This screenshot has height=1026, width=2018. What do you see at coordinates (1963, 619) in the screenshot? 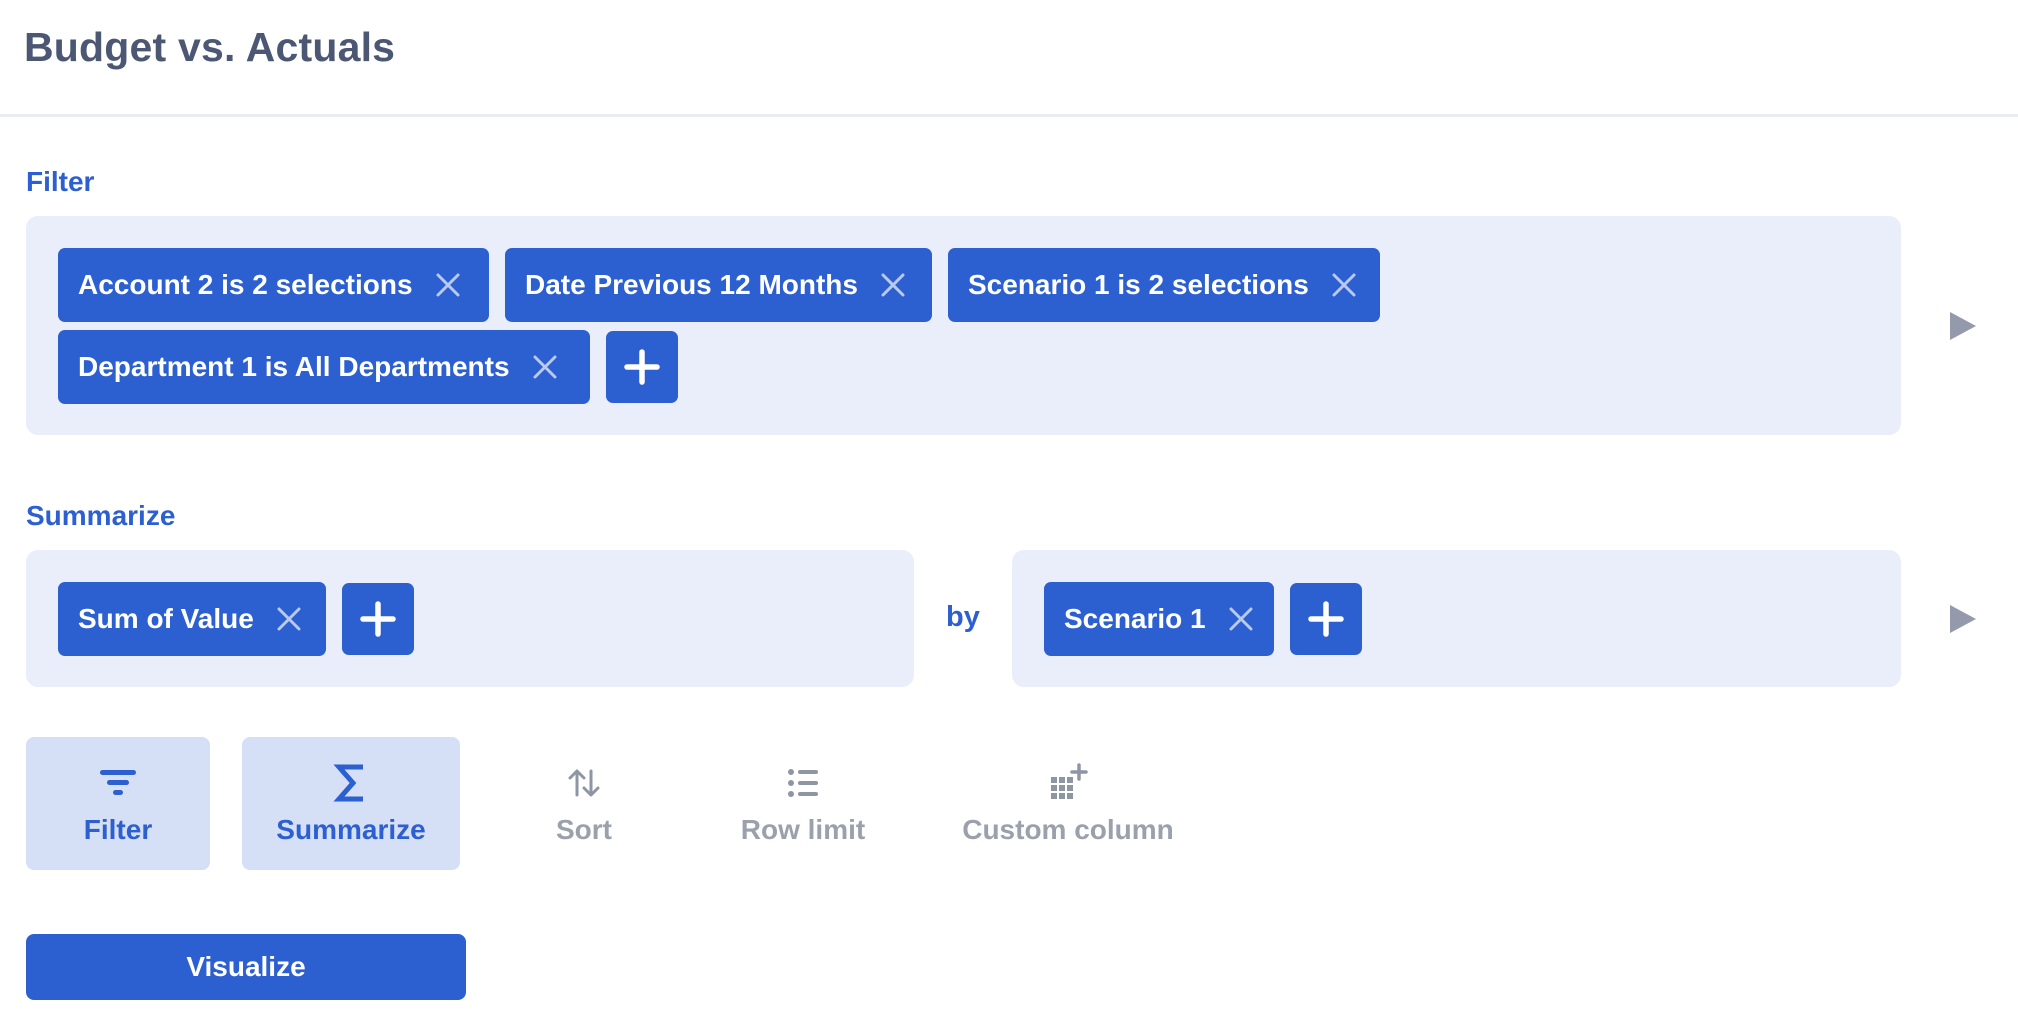
I see `run-summarize-arrow-icon` at bounding box center [1963, 619].